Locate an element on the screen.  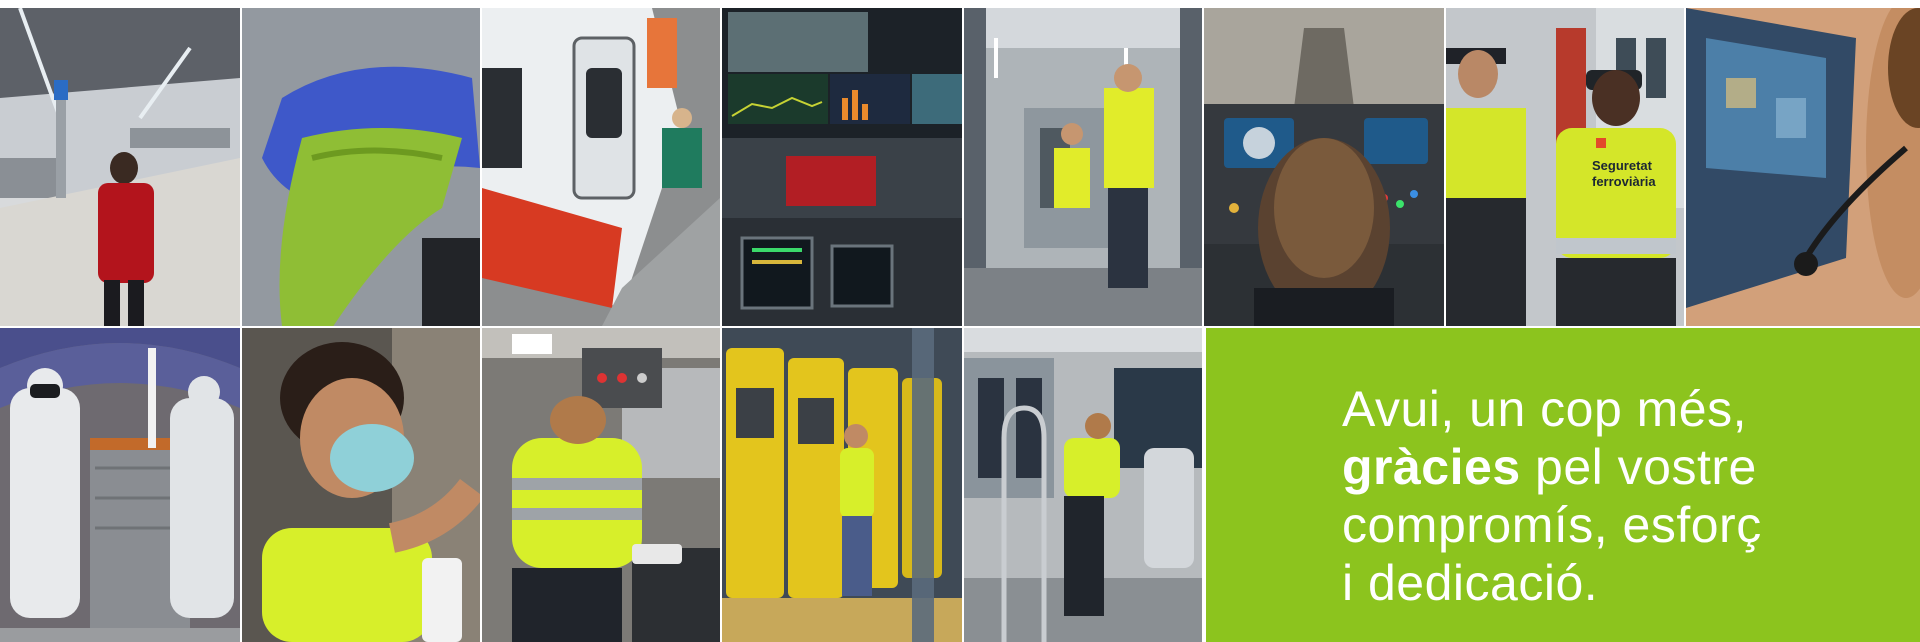
message-line-2: gràcies pel vostre is located at coordinates (1552, 467).